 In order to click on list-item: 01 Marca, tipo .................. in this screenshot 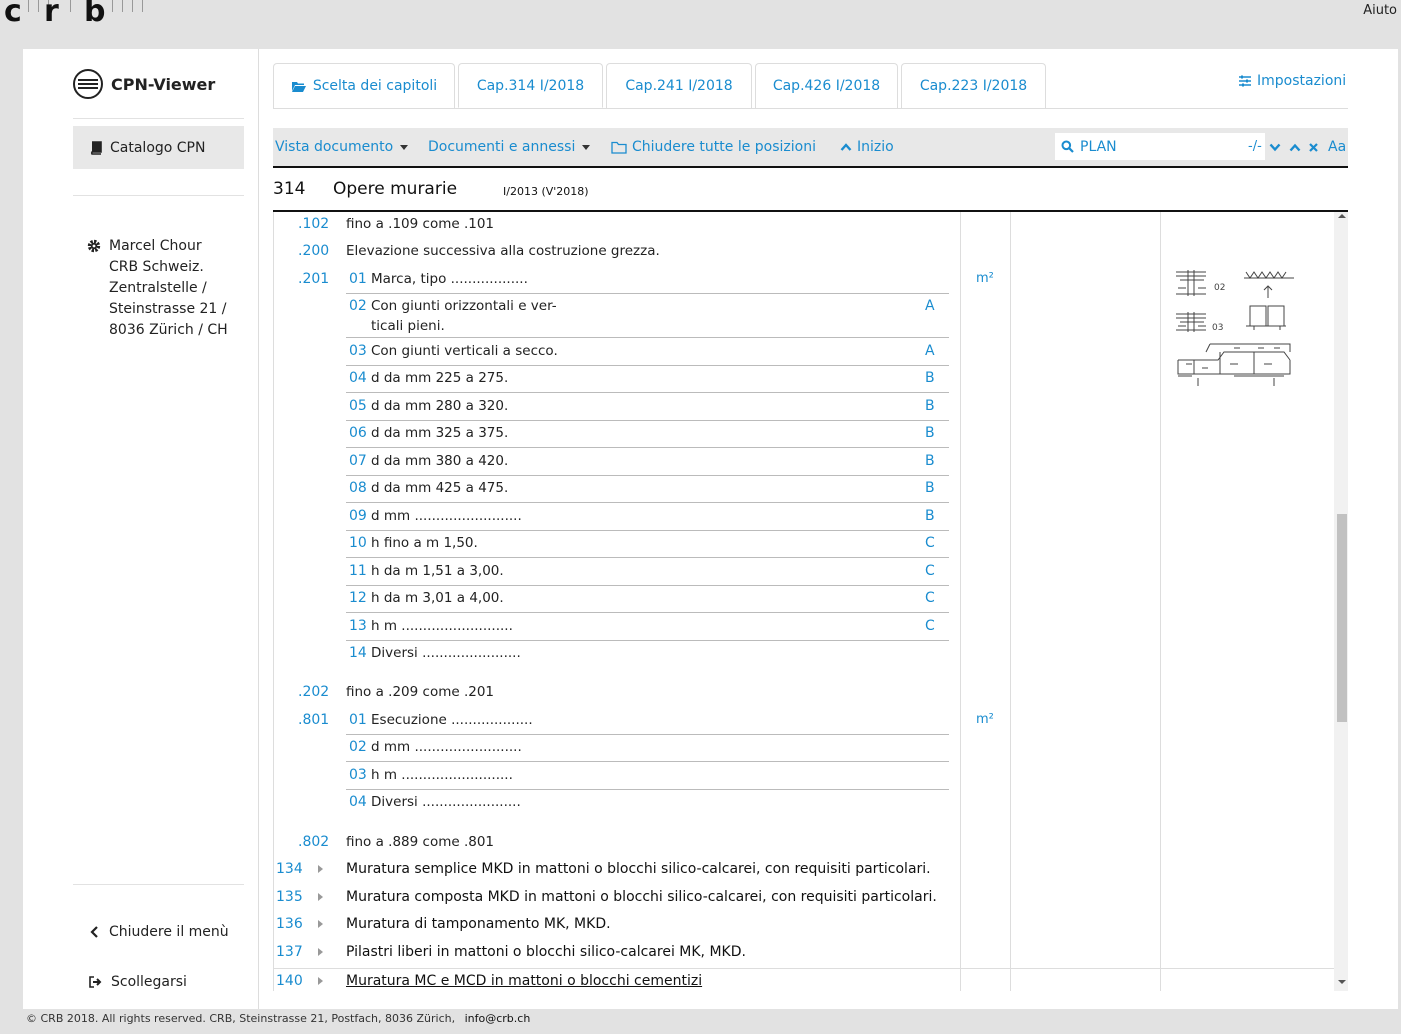, I will do `click(647, 280)`.